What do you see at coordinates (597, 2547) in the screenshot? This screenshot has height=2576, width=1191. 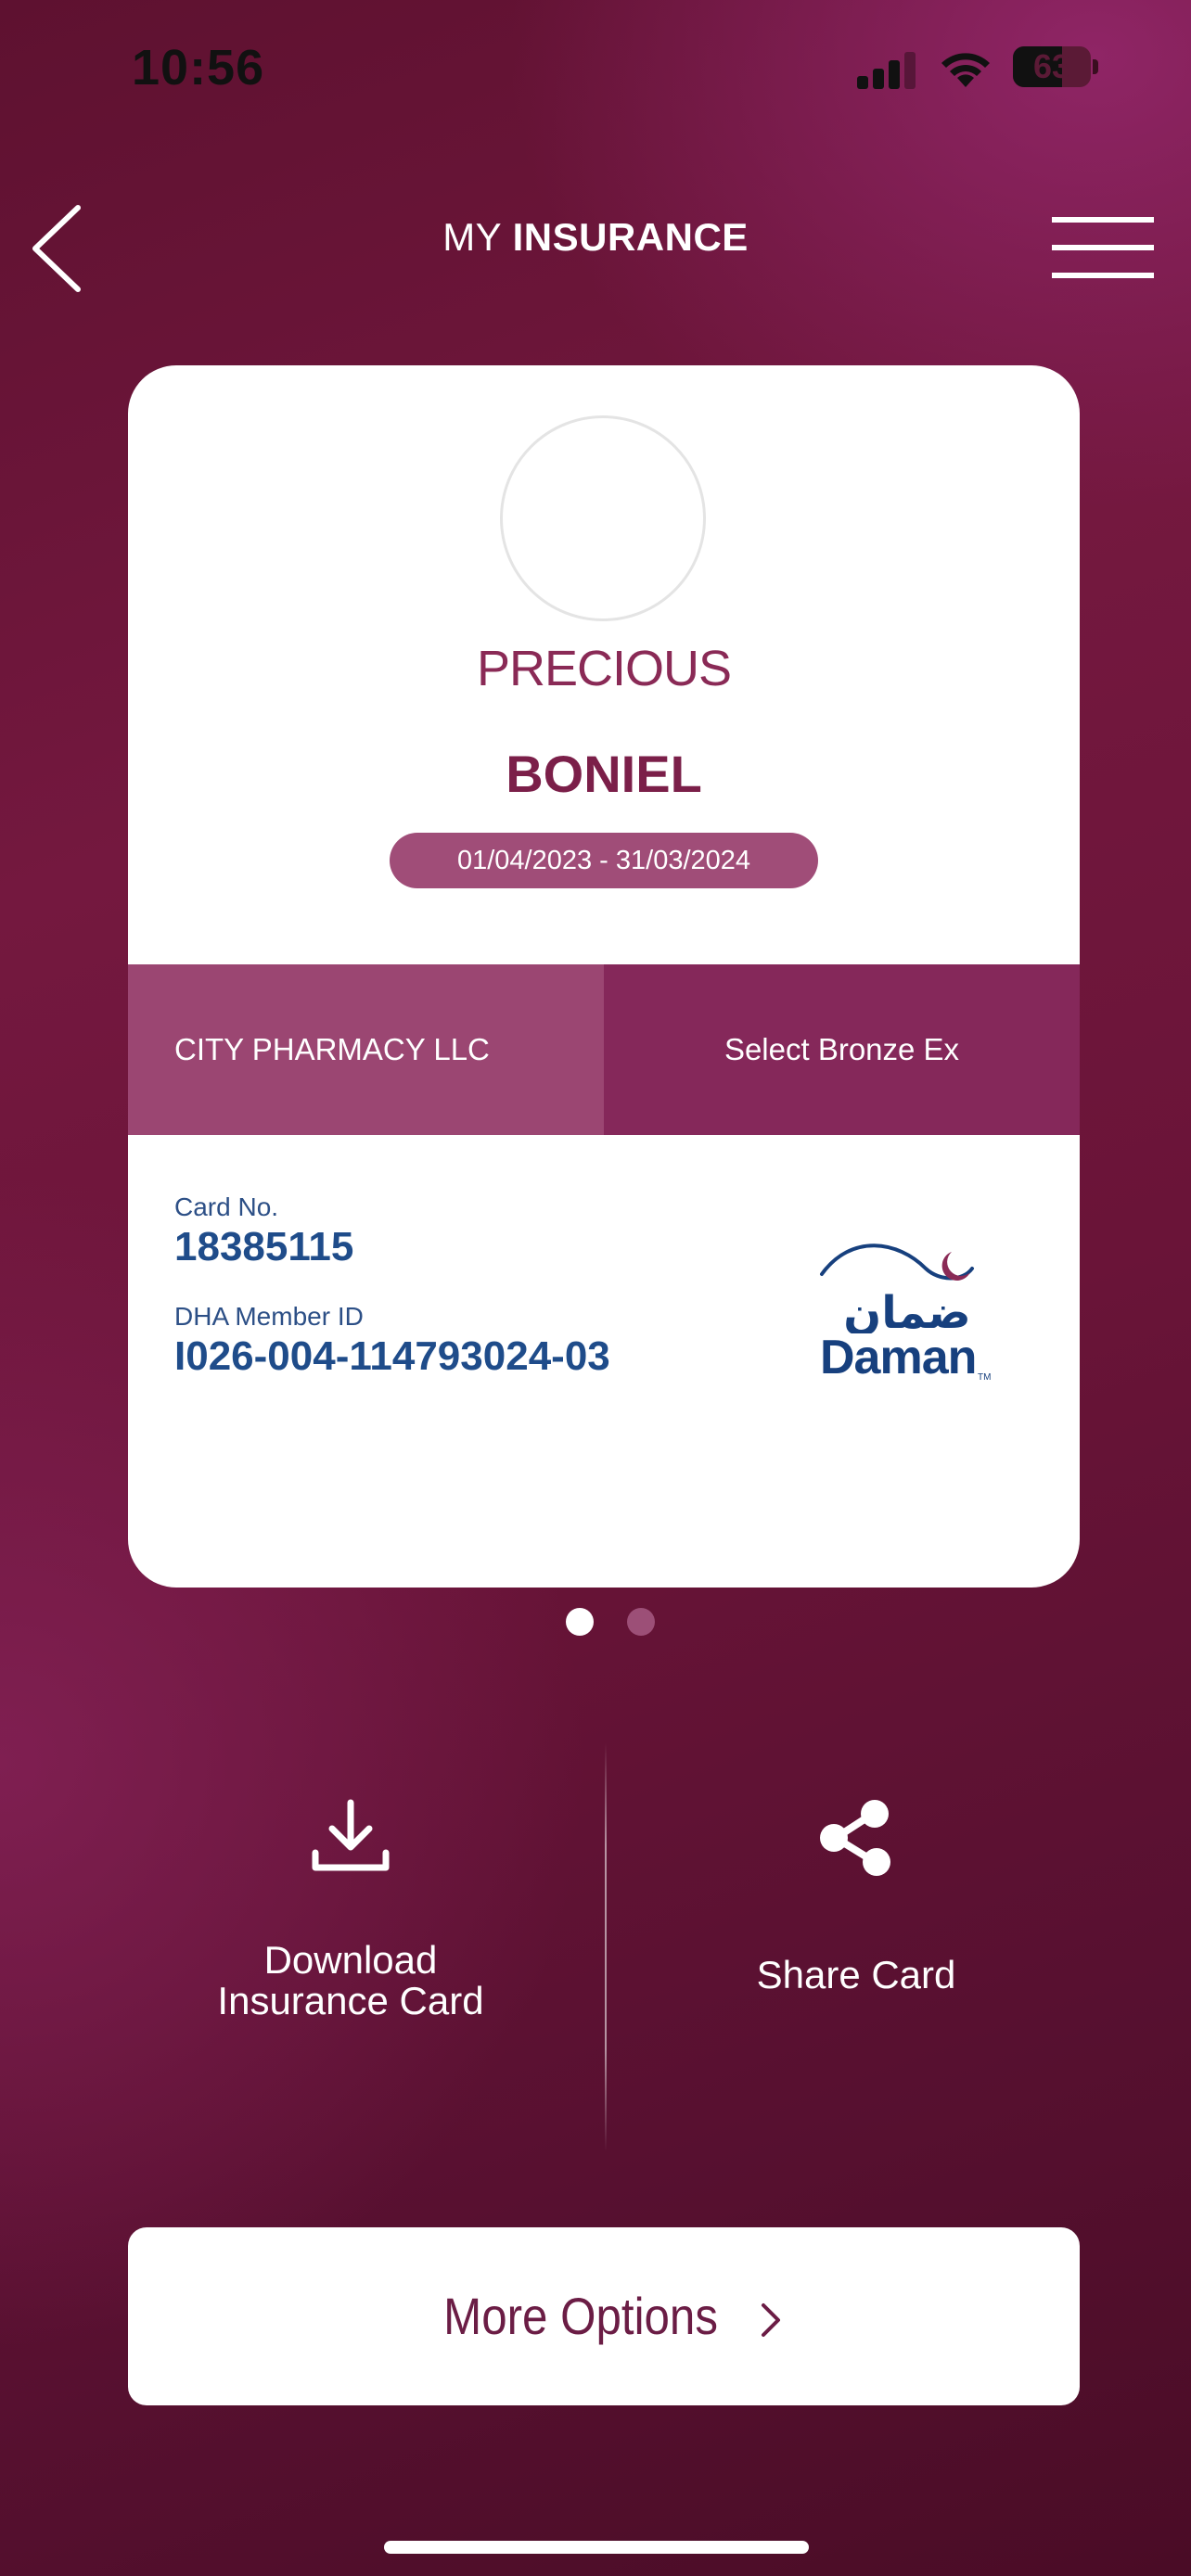 I see `home-indicator` at bounding box center [597, 2547].